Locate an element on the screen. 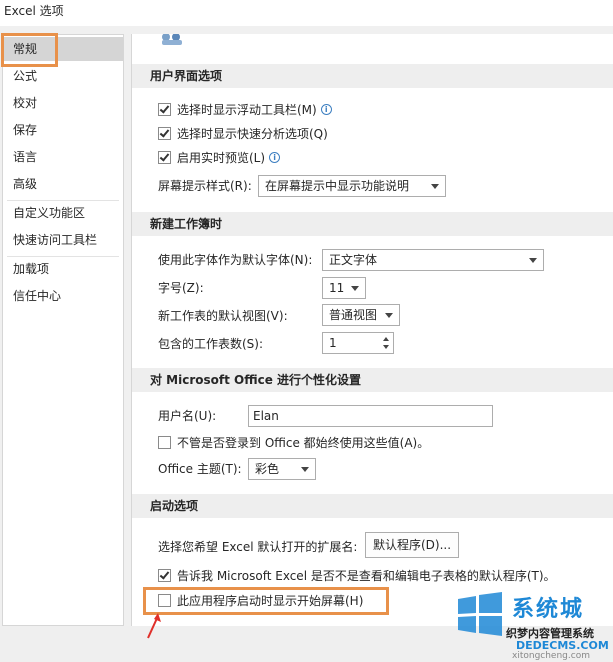  mini-toolbar-label: 选择时显示浮动工具栏(M) is located at coordinates (247, 110).